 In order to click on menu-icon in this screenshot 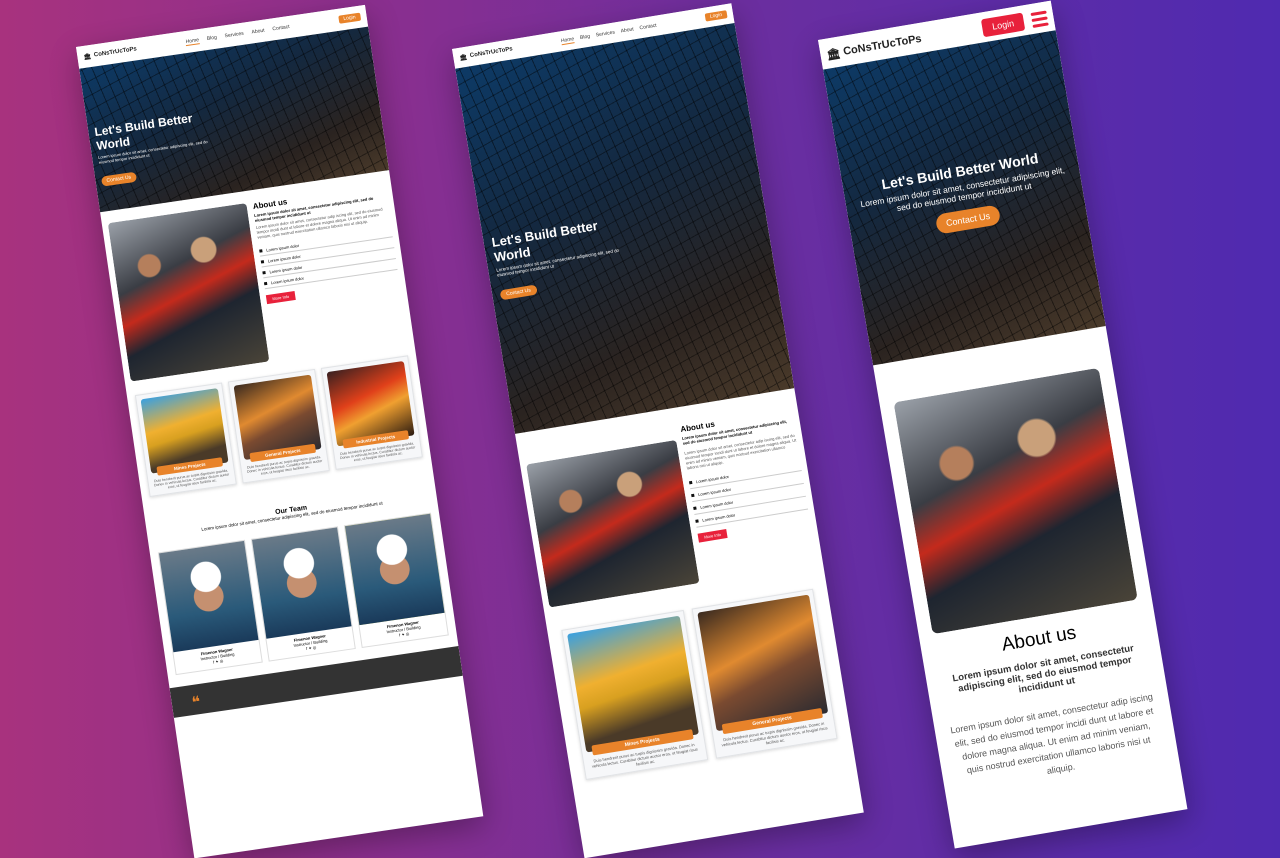, I will do `click(1039, 19)`.